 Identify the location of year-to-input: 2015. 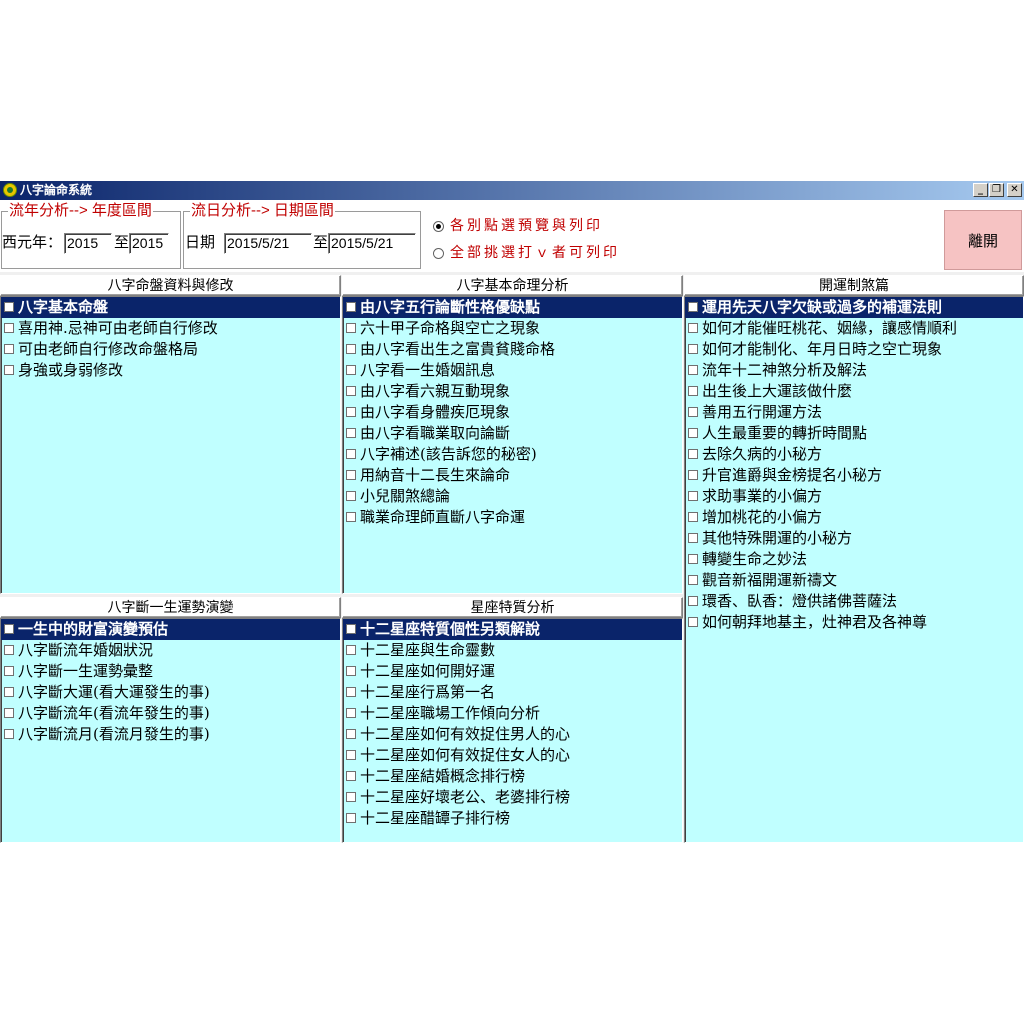
(149, 243).